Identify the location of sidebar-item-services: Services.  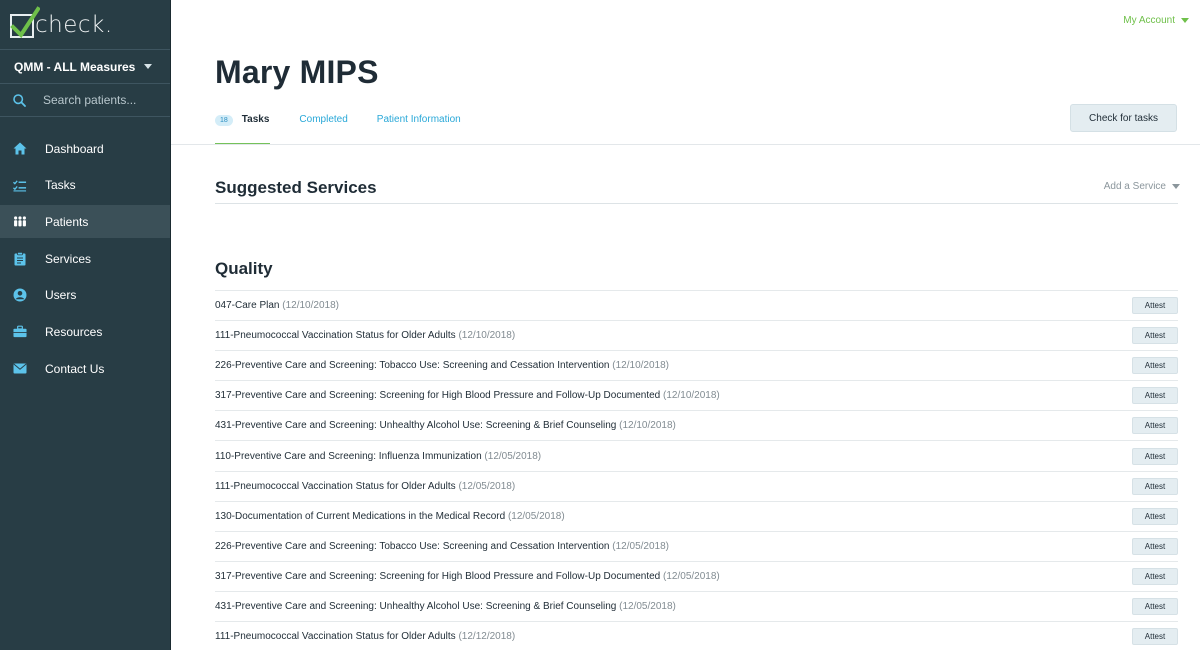
(85, 258).